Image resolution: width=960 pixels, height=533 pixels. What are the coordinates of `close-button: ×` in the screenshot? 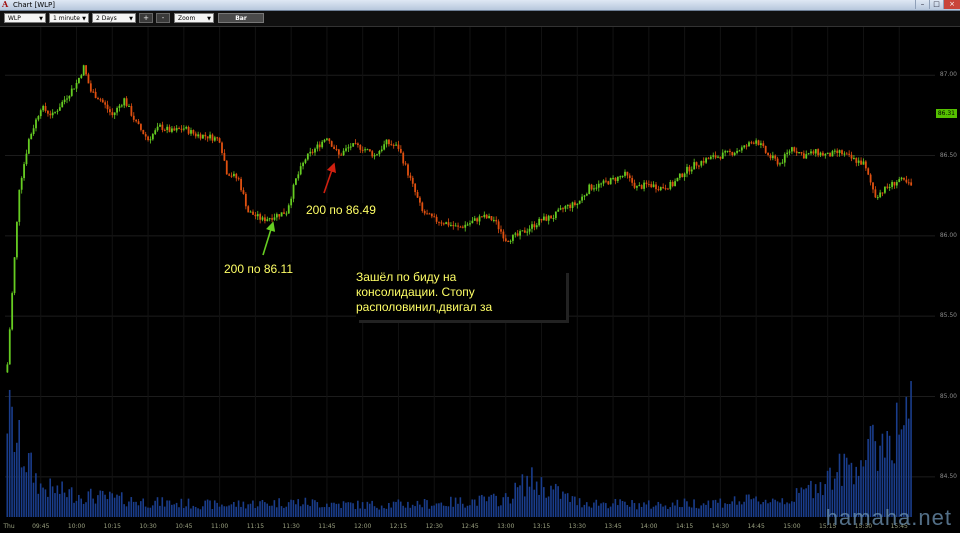 It's located at (951, 4).